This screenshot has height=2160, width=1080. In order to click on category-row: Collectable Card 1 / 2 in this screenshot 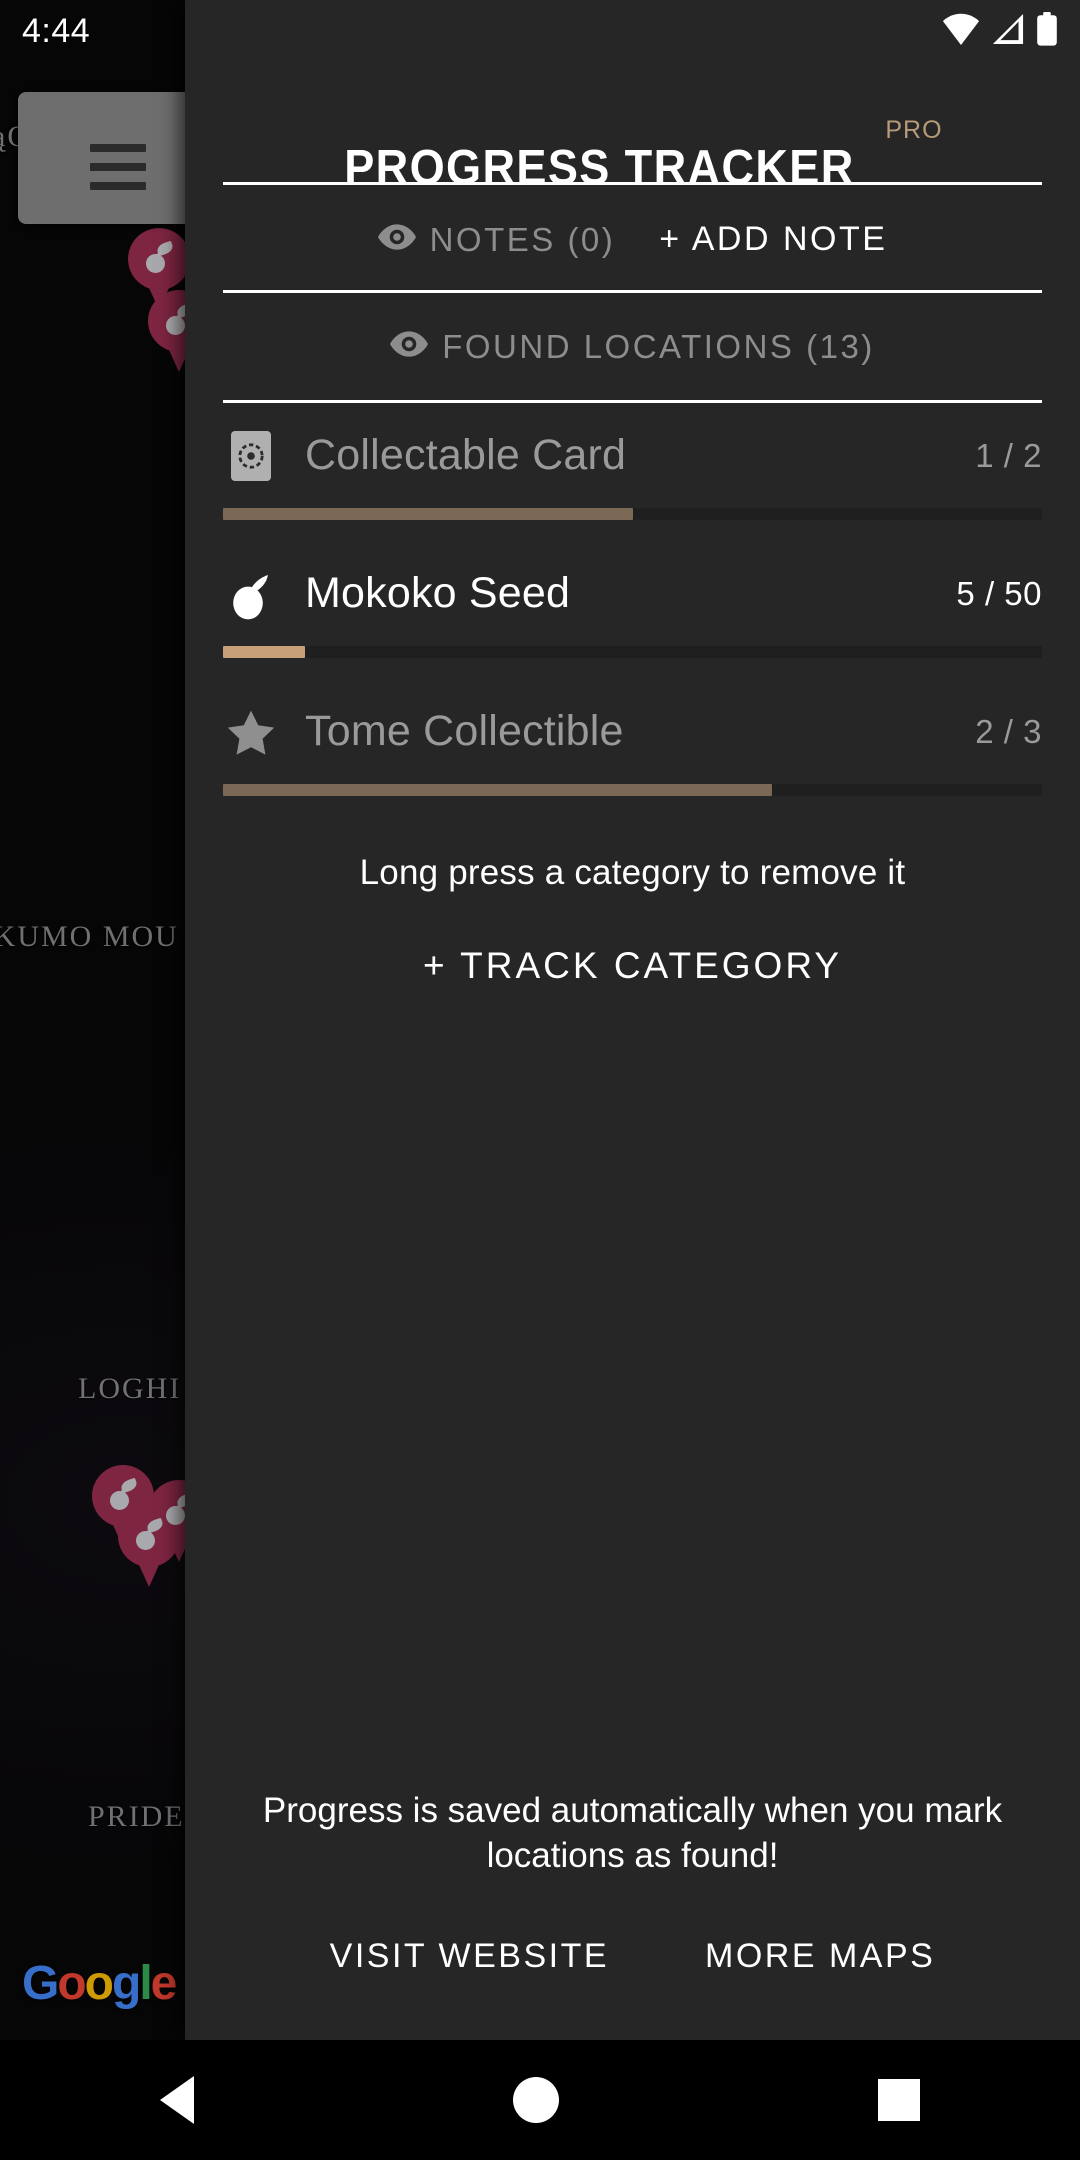, I will do `click(632, 461)`.